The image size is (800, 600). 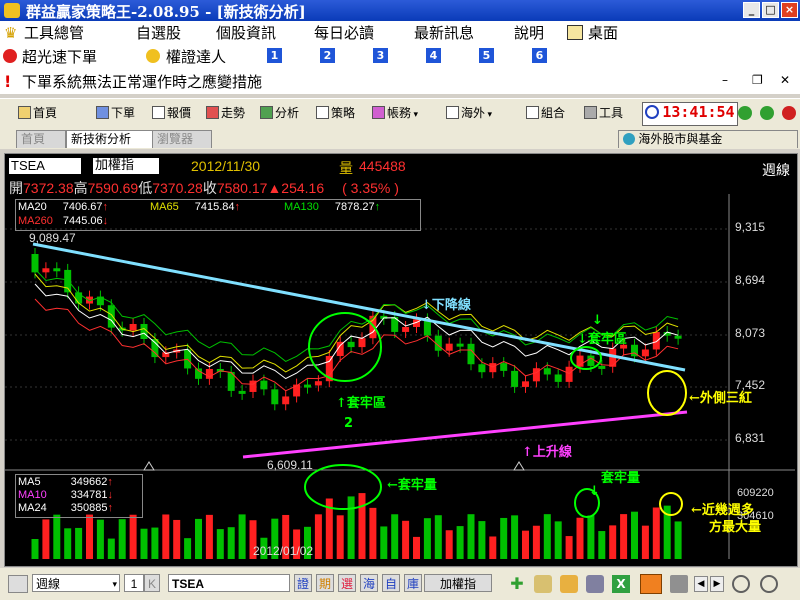 I want to click on period-select: 週線 ▾, so click(x=76, y=583).